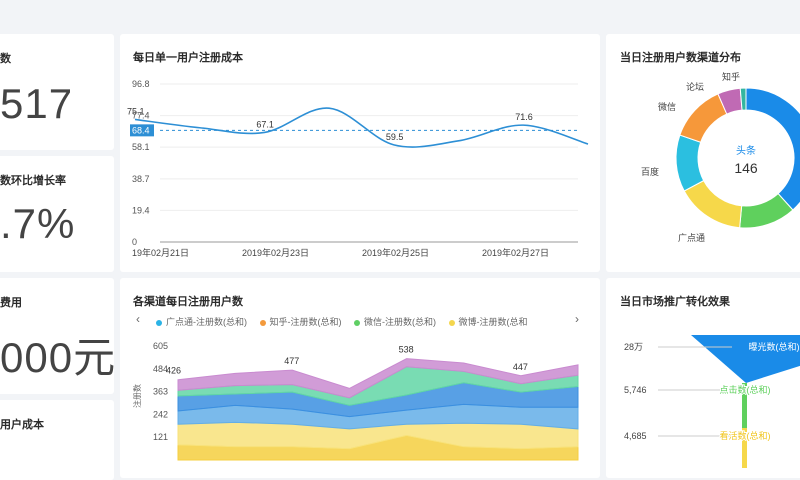  Describe the element at coordinates (667, 106) in the screenshot. I see `pie-label: 微信` at that location.